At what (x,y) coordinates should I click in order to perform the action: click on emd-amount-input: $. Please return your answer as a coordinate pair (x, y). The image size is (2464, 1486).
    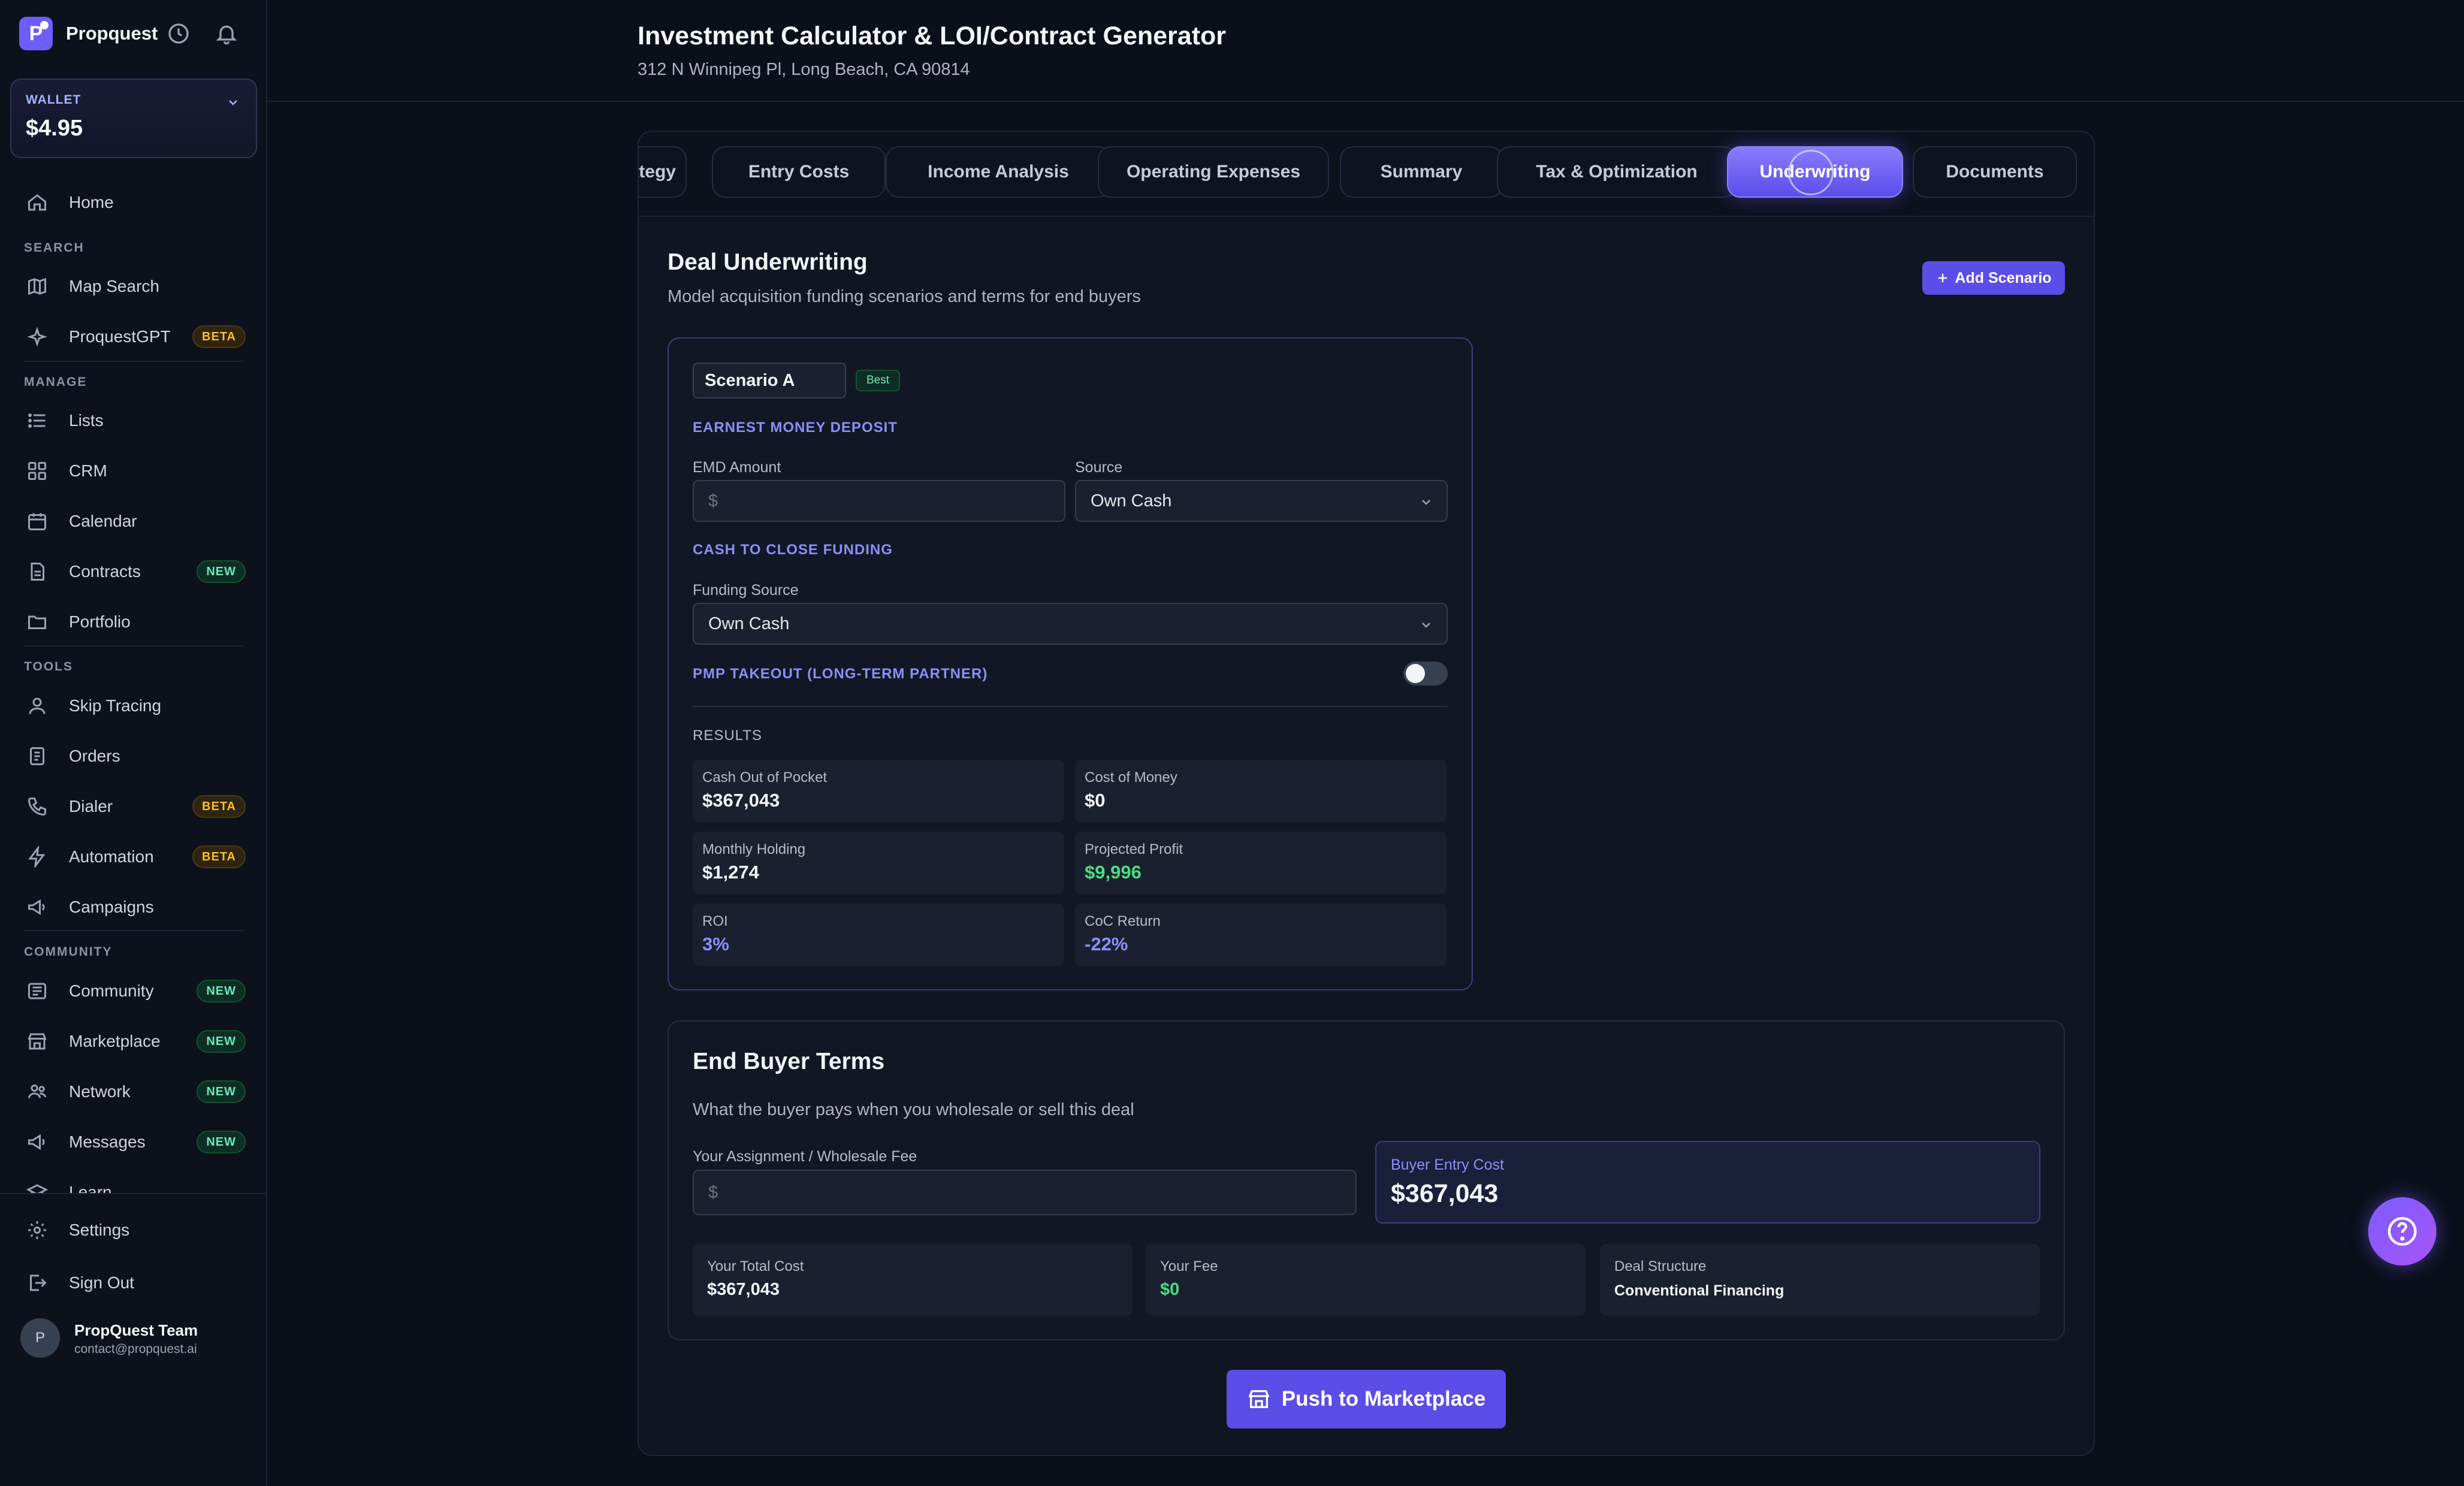
    Looking at the image, I should click on (879, 501).